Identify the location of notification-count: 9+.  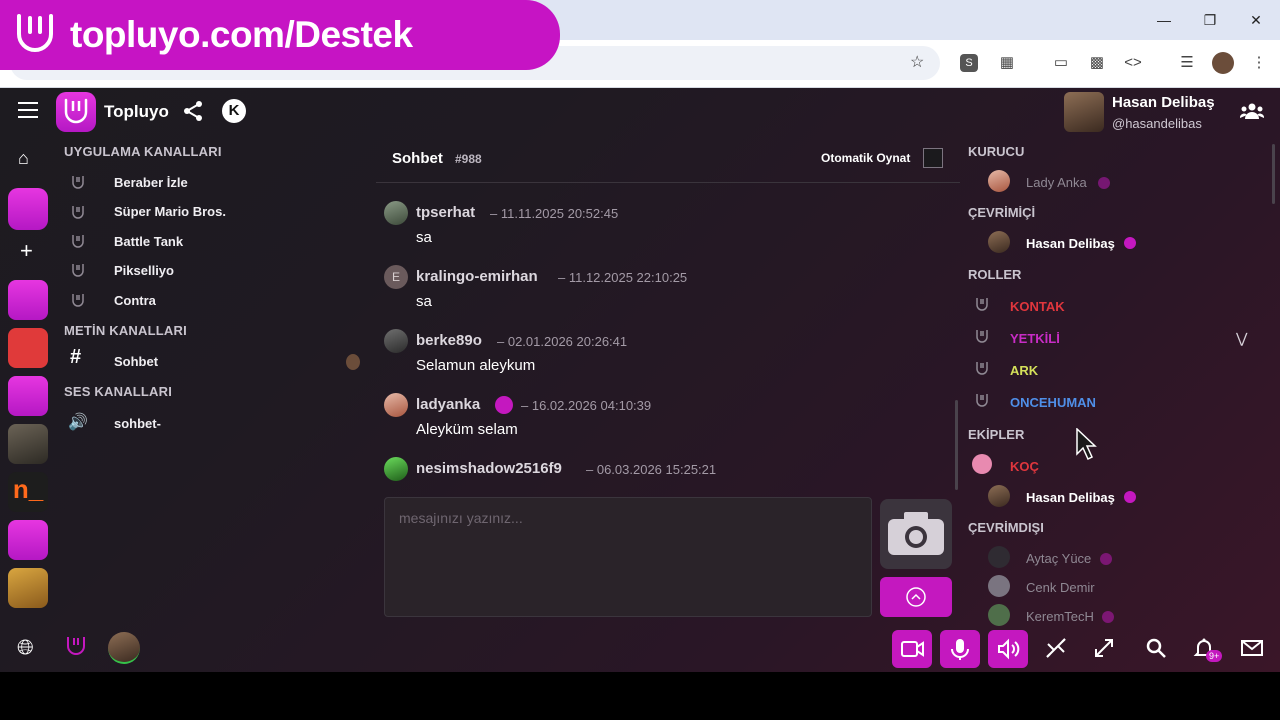
(1214, 656).